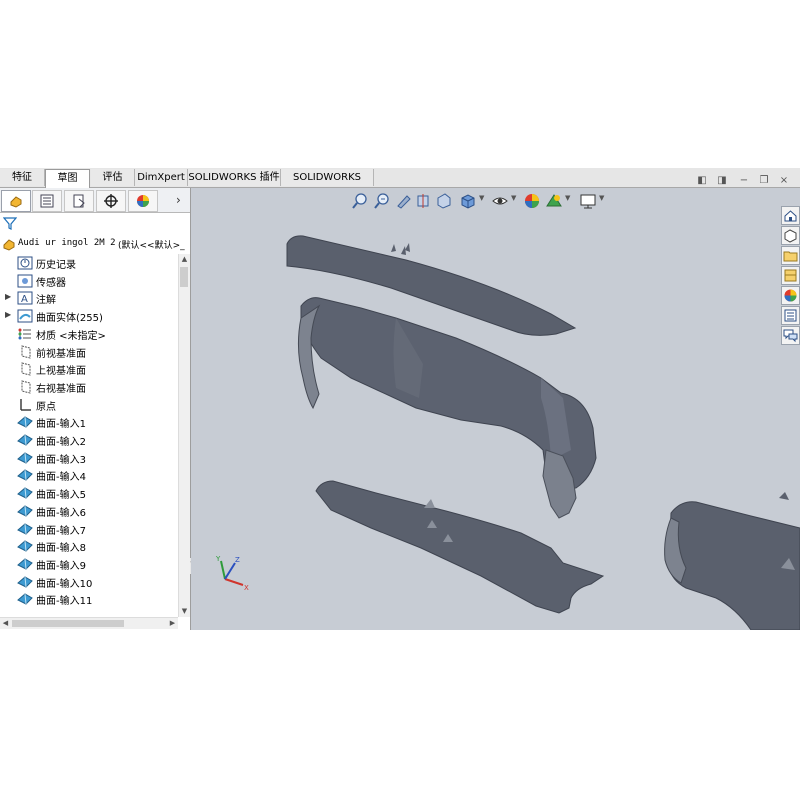  I want to click on tree-item: 曲面-输入6, so click(89, 510).